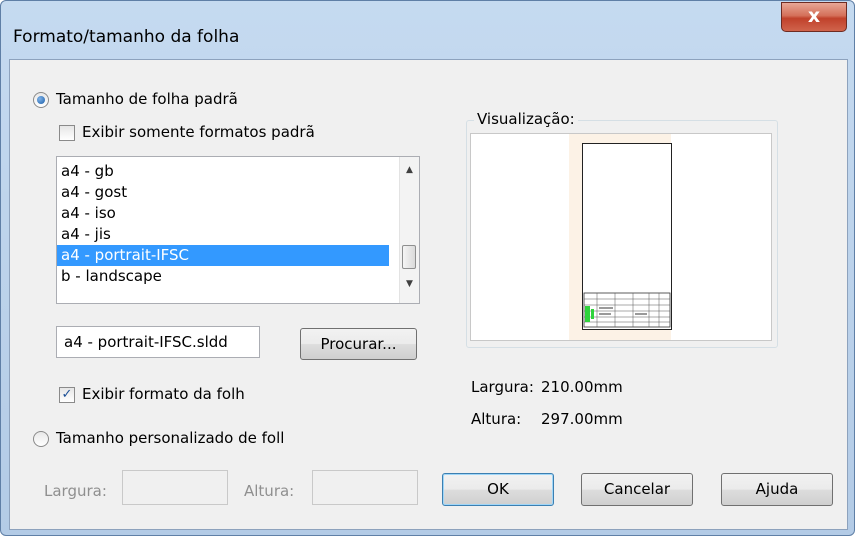  Describe the element at coordinates (498, 489) in the screenshot. I see `ok-button: OK` at that location.